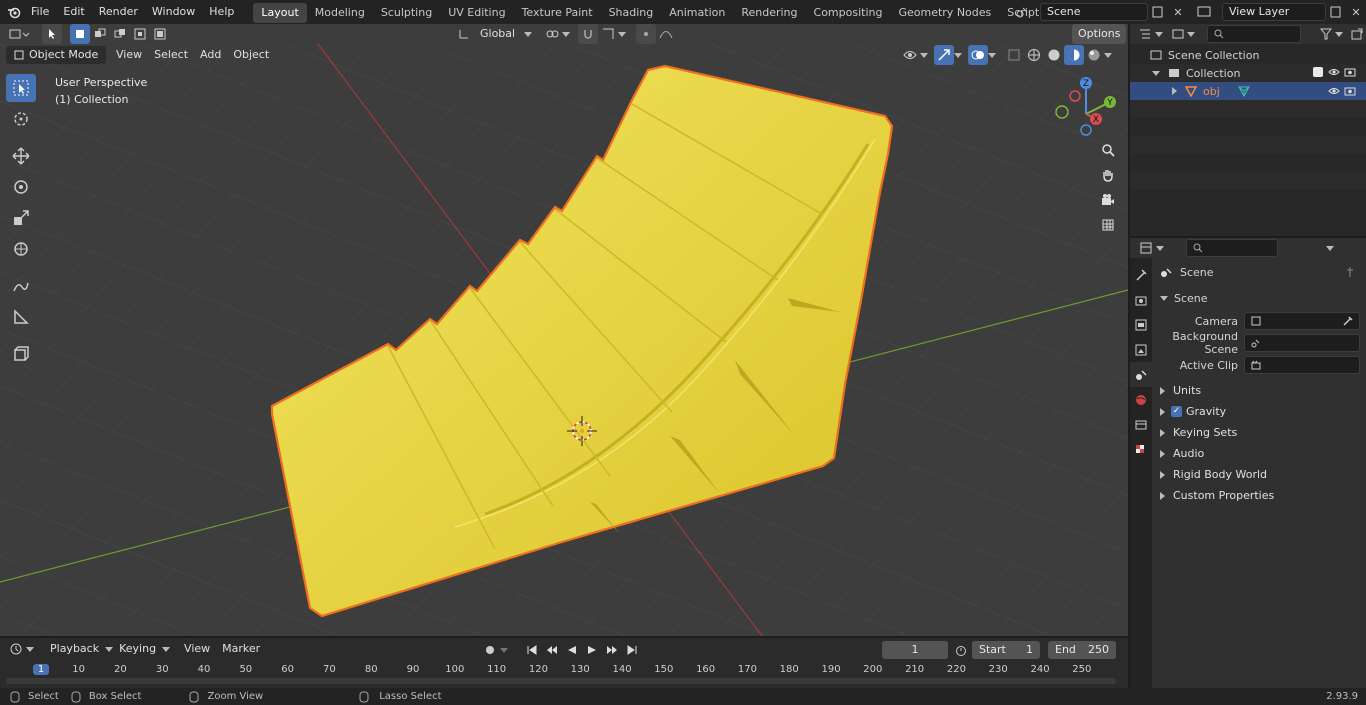 Image resolution: width=1366 pixels, height=705 pixels. Describe the element at coordinates (21, 286) in the screenshot. I see `annotate-tool-icon` at that location.